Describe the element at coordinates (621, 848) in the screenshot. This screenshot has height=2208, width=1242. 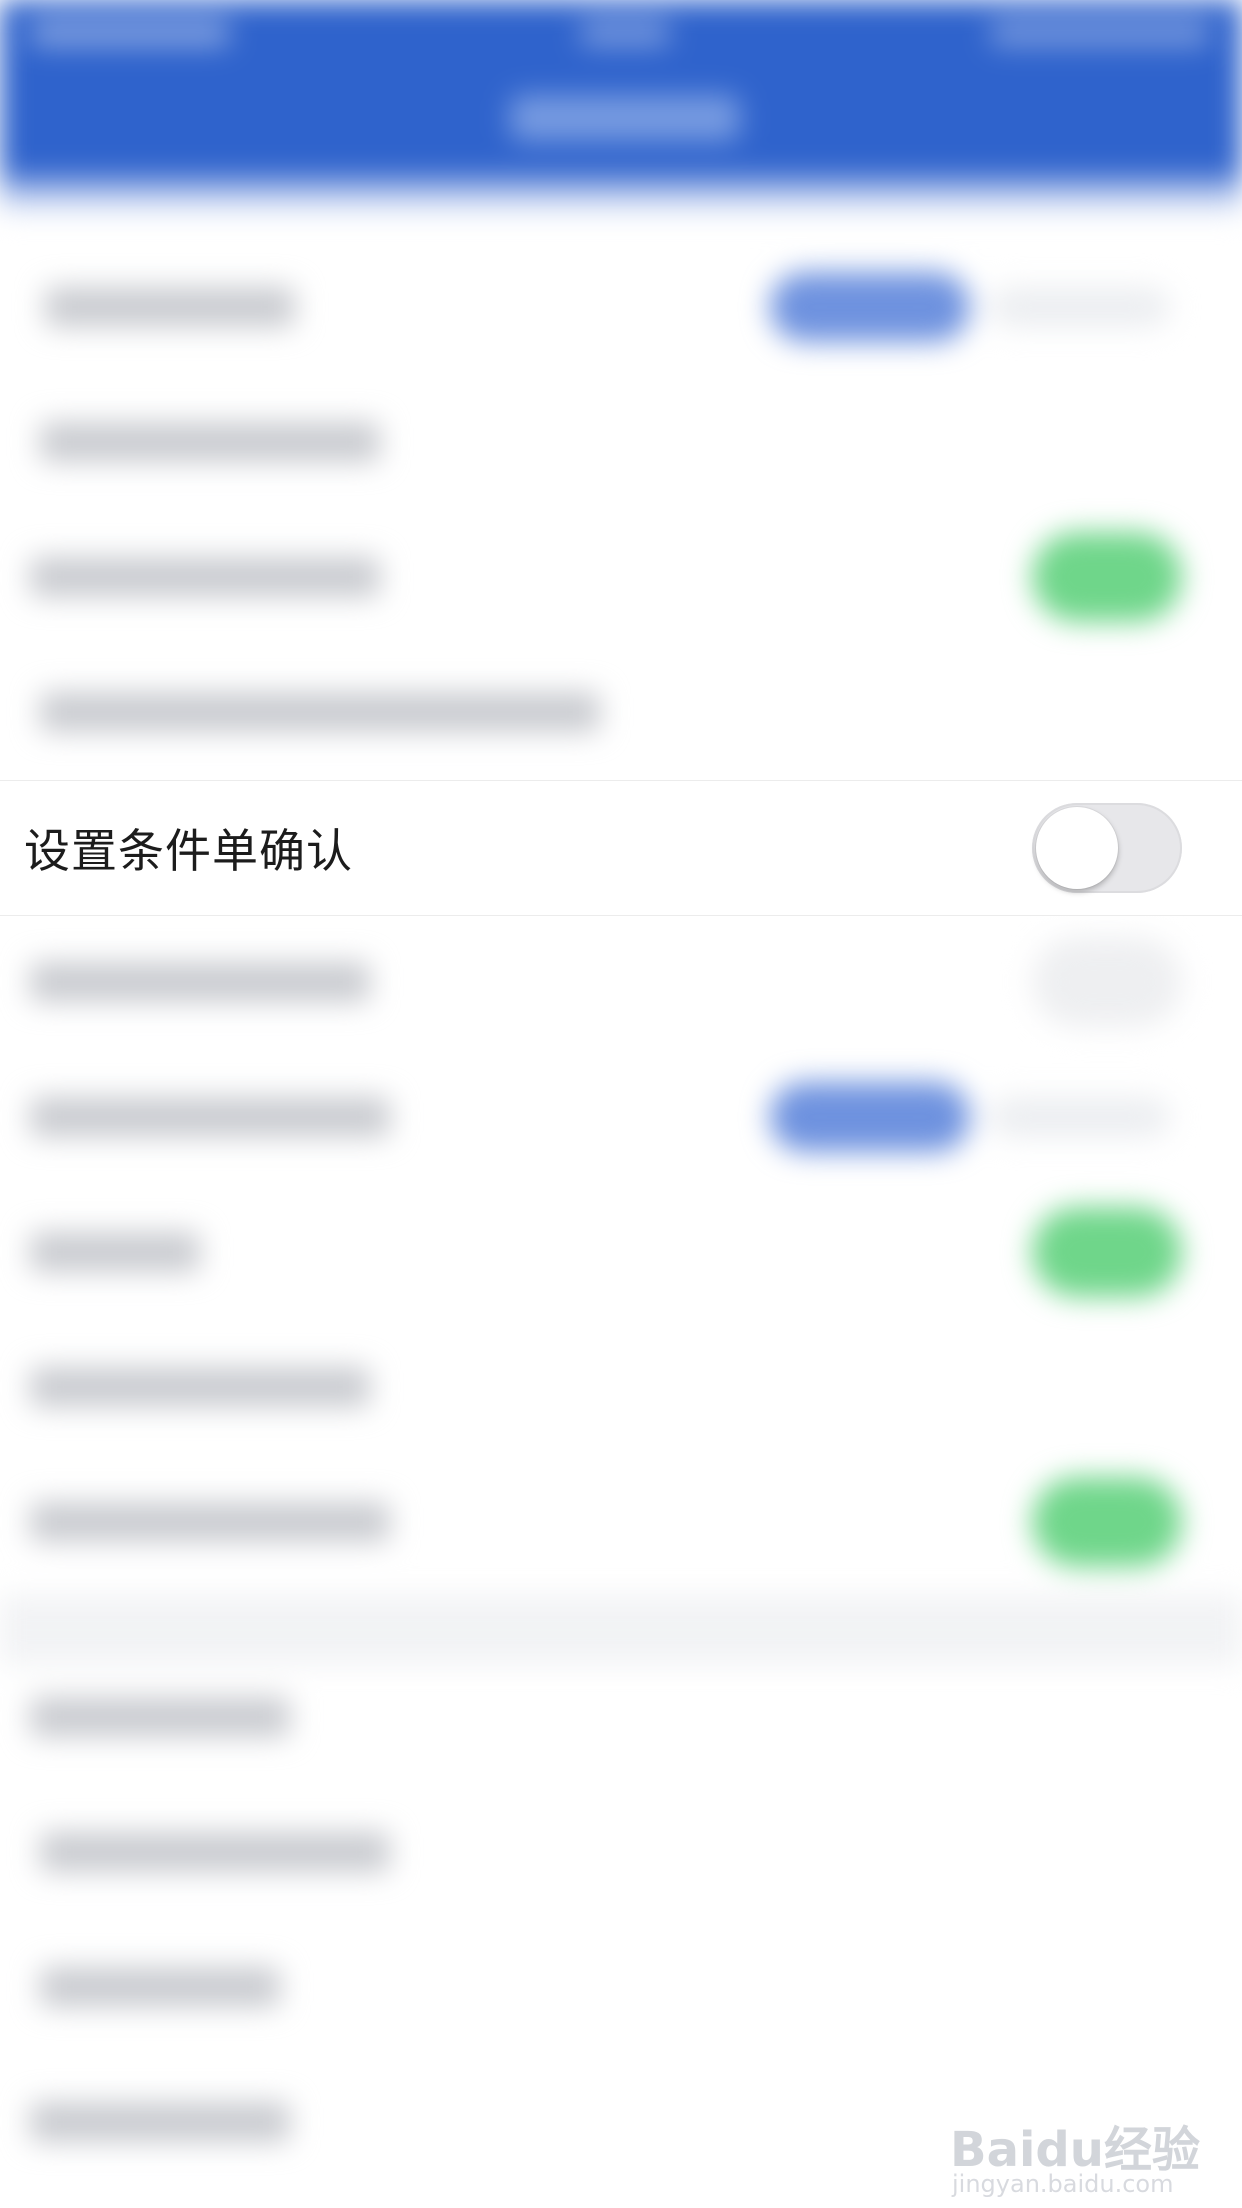
I see `setting-row-conditional-order-confirm: 设置条件单确认` at that location.